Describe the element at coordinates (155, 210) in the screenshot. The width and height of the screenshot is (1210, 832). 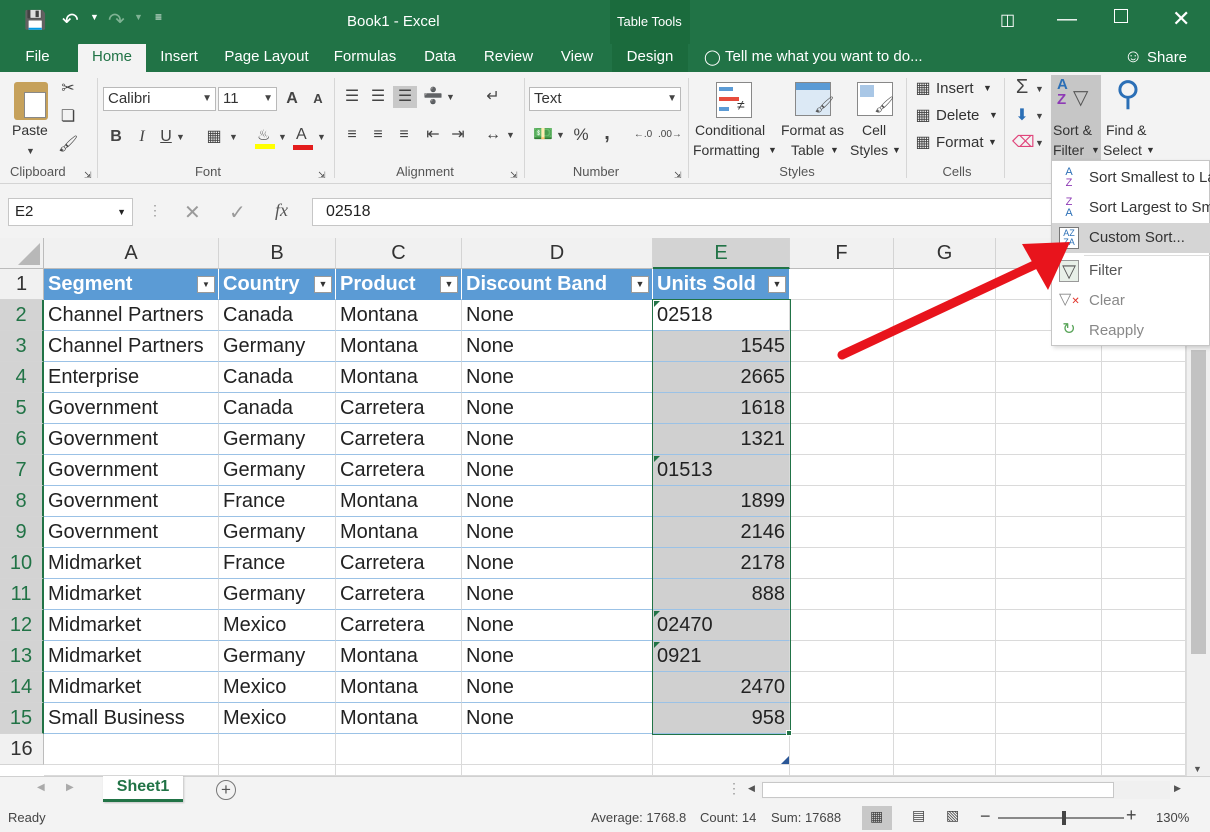
I see `drag-handle-icon: ⋮` at that location.